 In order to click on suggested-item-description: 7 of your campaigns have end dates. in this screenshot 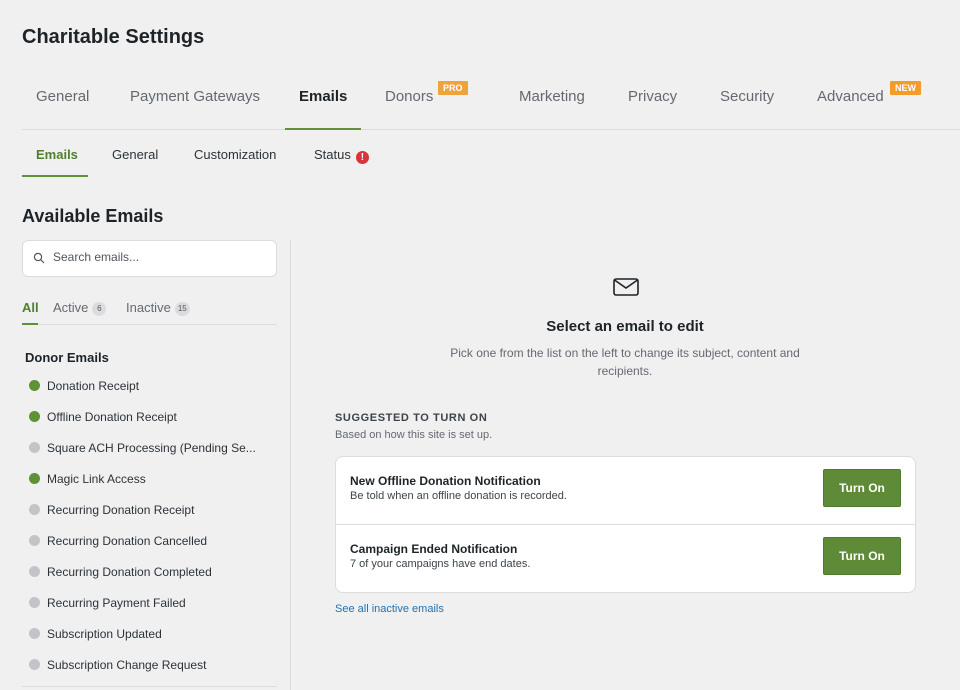, I will do `click(440, 564)`.